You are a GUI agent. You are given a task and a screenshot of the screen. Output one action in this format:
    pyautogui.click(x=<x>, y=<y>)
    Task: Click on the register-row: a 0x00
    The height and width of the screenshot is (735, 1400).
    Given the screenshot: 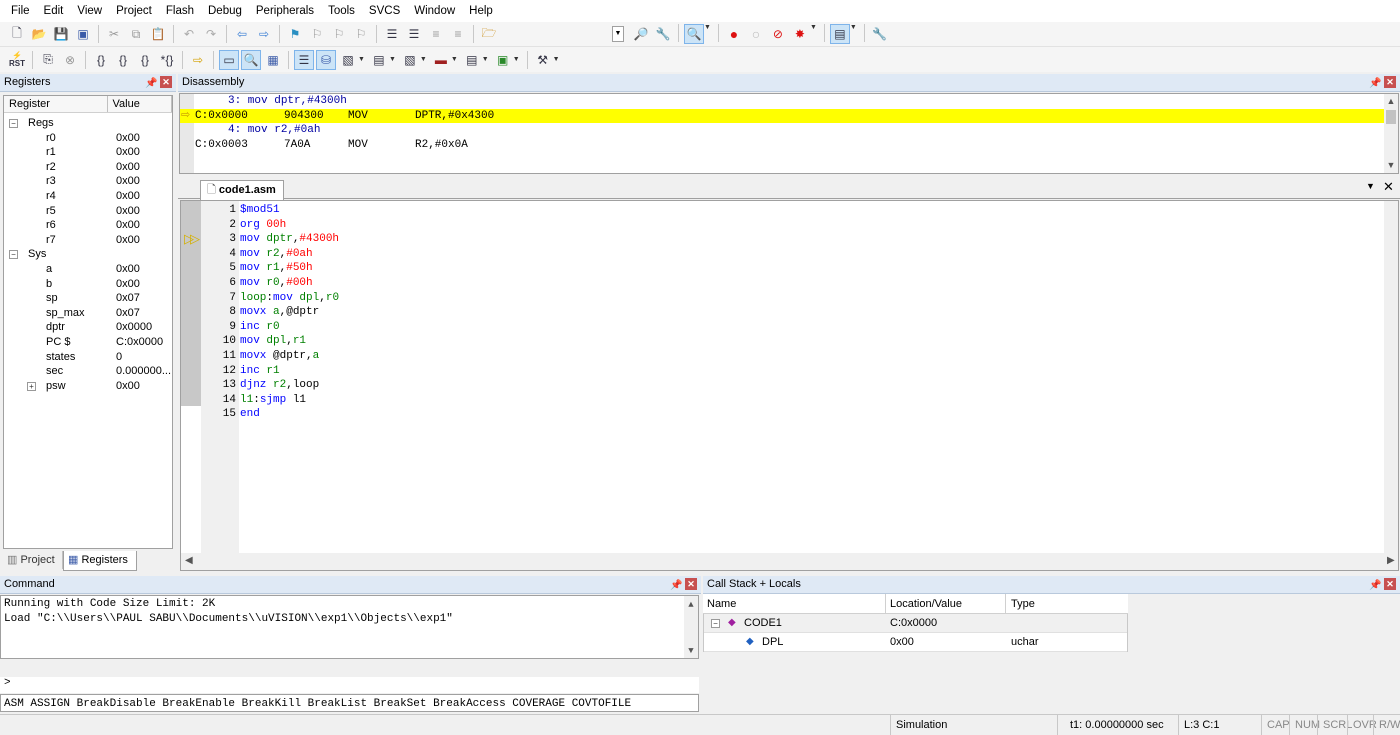 What is the action you would take?
    pyautogui.click(x=88, y=269)
    